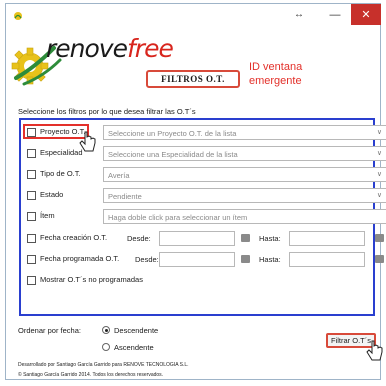 This screenshot has width=386, height=386. I want to click on renovefree-logo: renovefree, so click(92, 63).